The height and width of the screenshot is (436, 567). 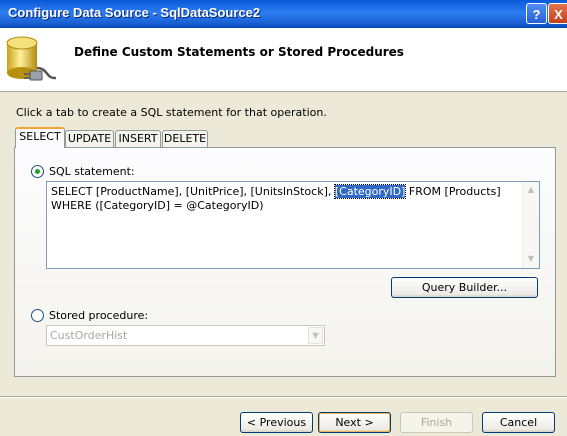 What do you see at coordinates (531, 259) in the screenshot?
I see `scroll-down-icon: ▼` at bounding box center [531, 259].